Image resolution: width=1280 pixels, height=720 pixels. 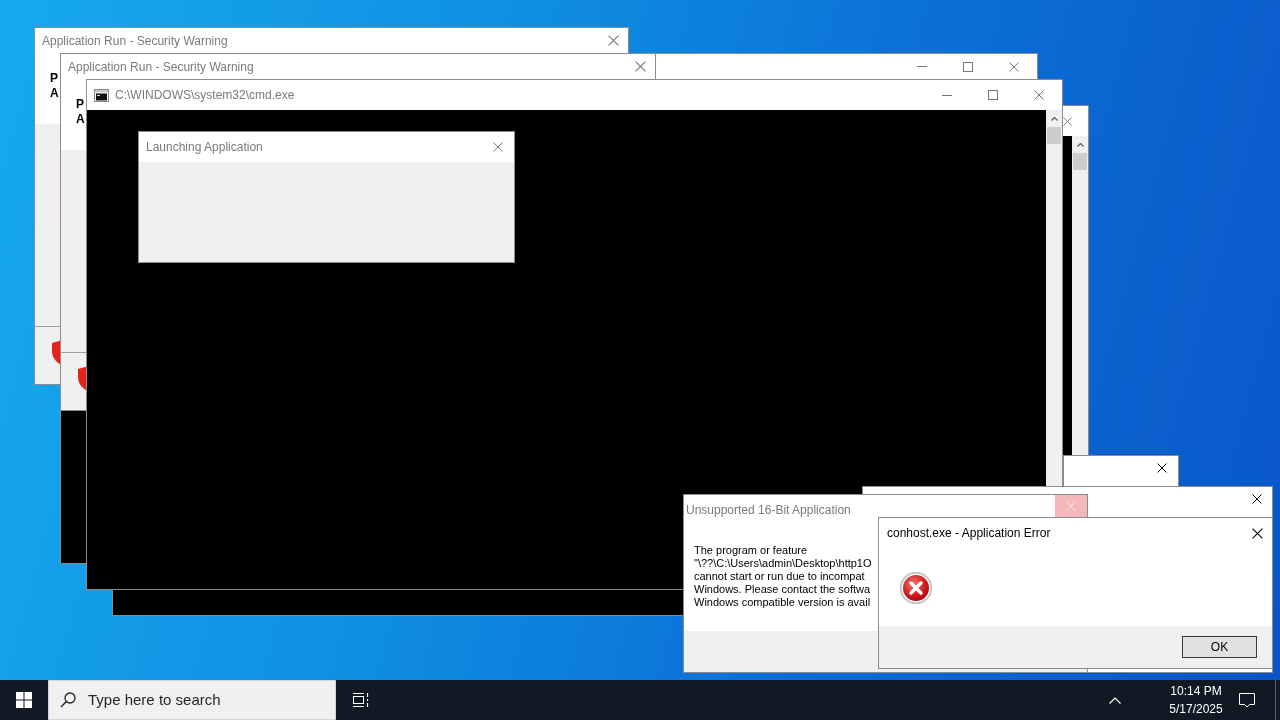 I want to click on ok-button: OK, so click(x=1219, y=647).